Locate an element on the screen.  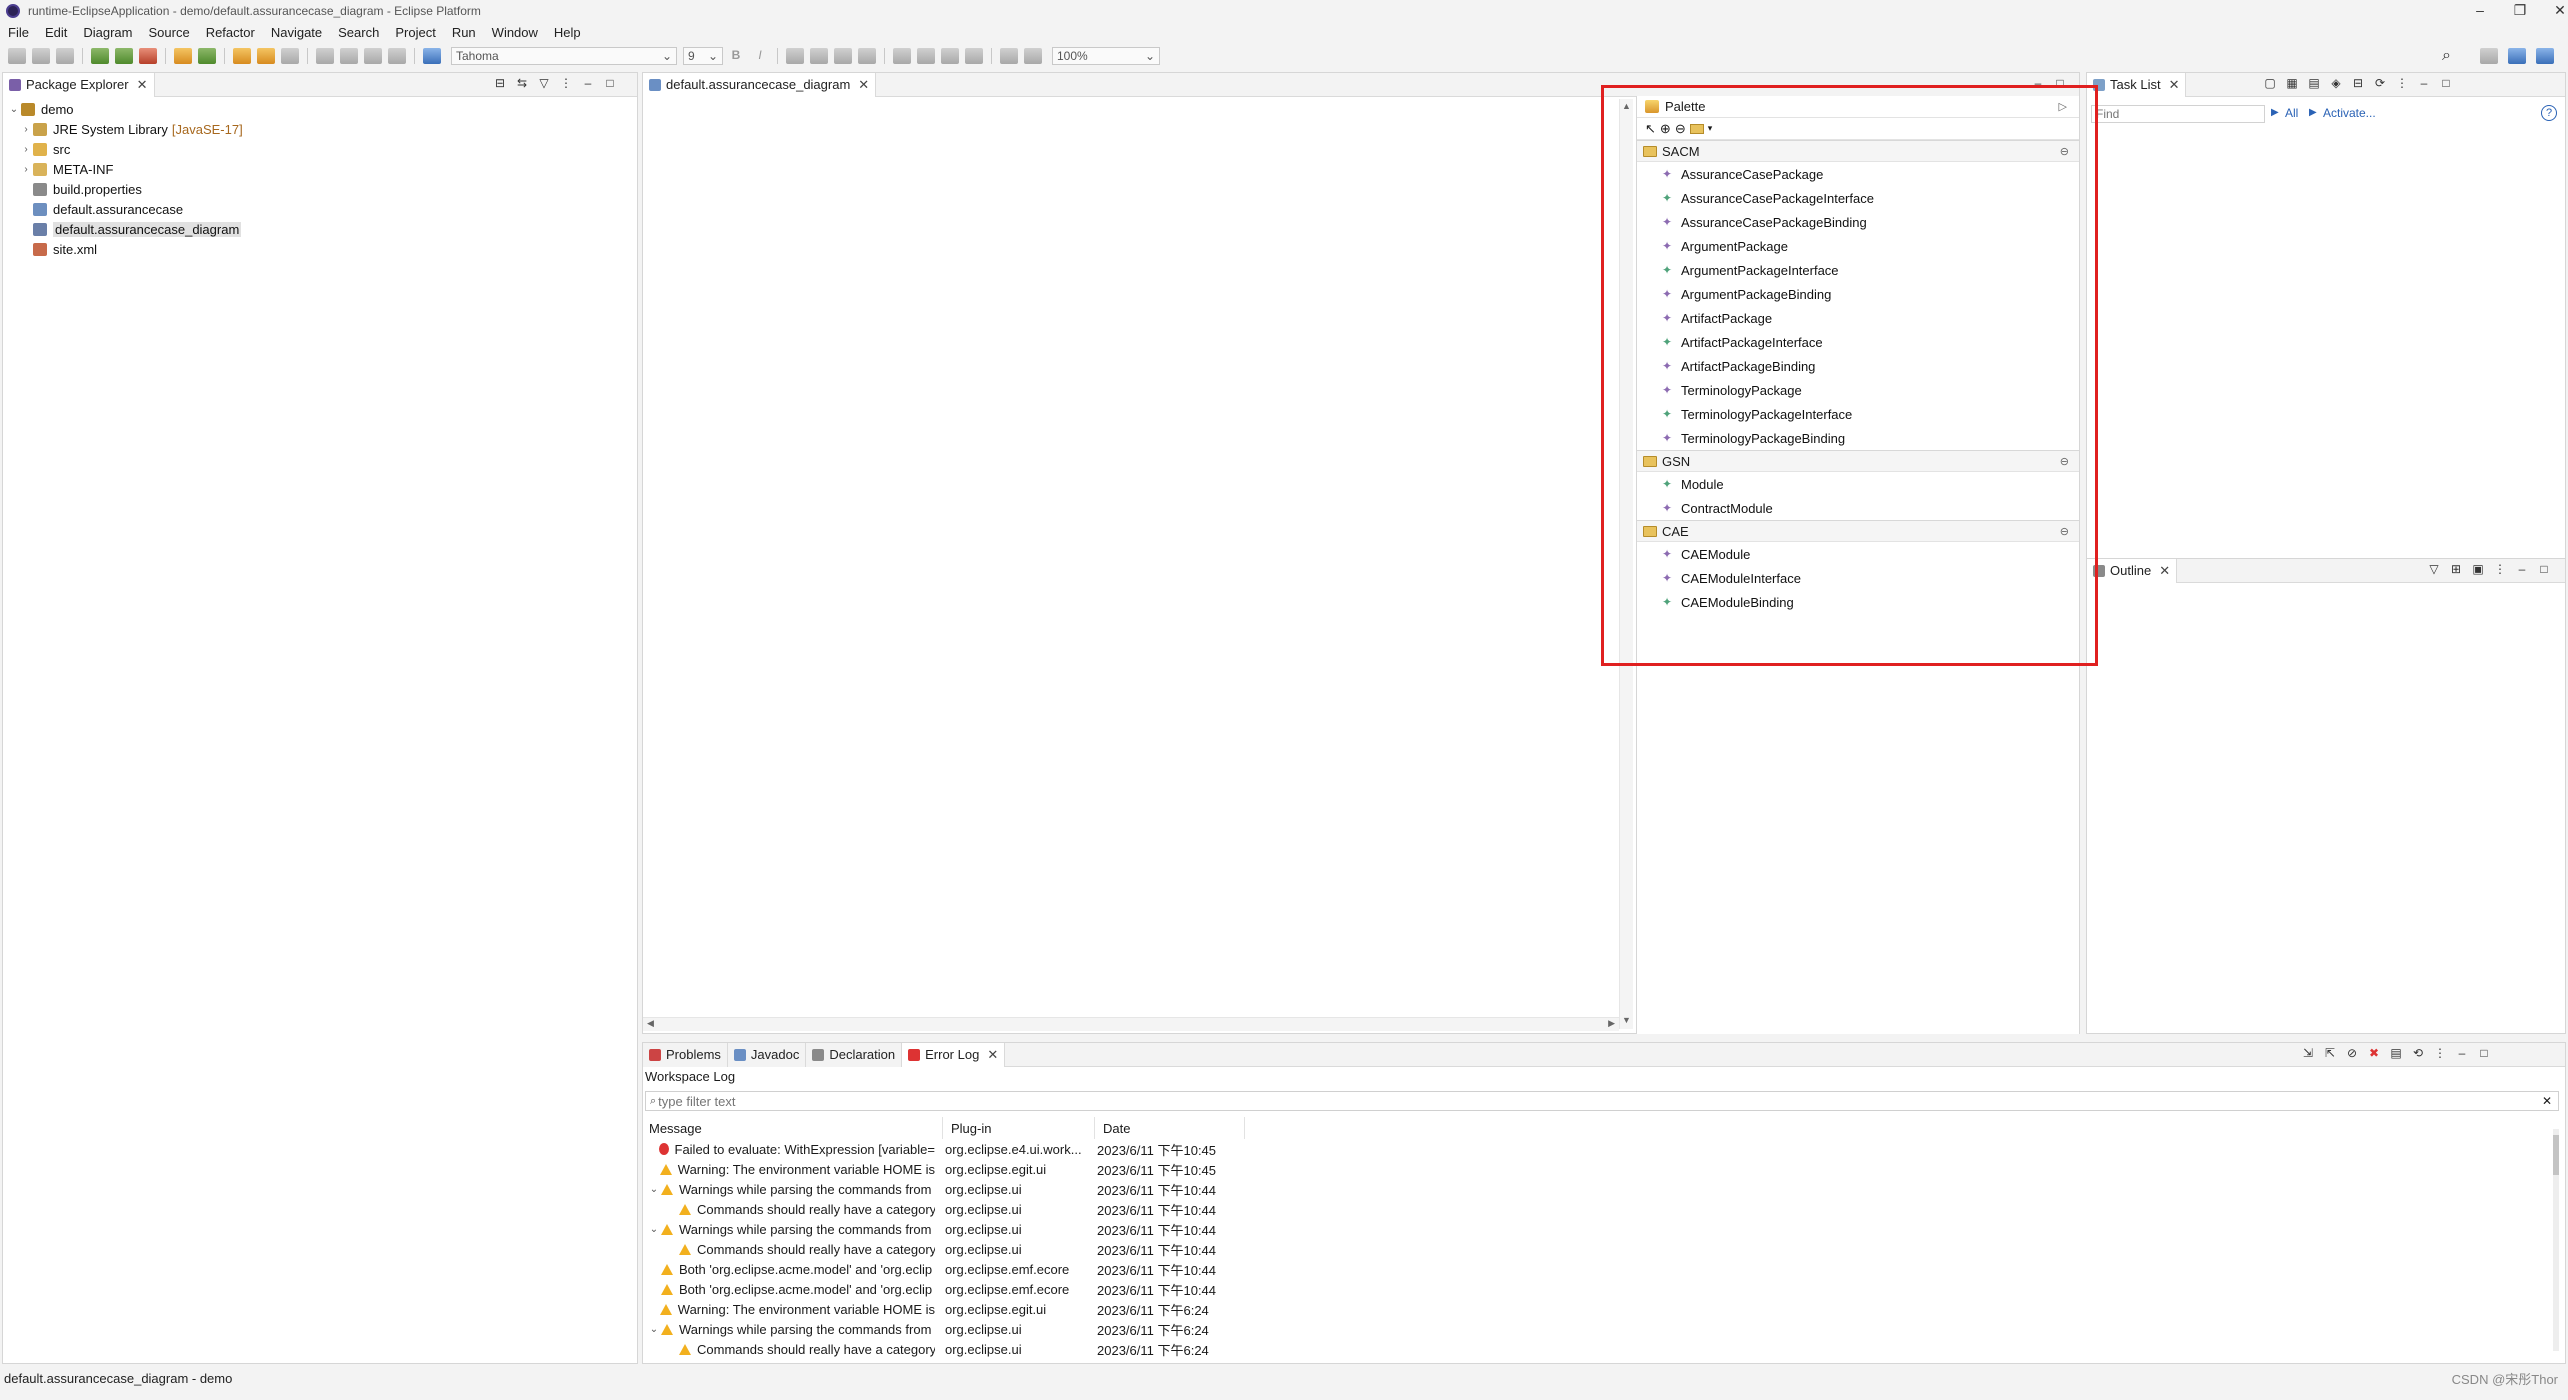
tree-item: › META-INF is located at coordinates (320, 169).